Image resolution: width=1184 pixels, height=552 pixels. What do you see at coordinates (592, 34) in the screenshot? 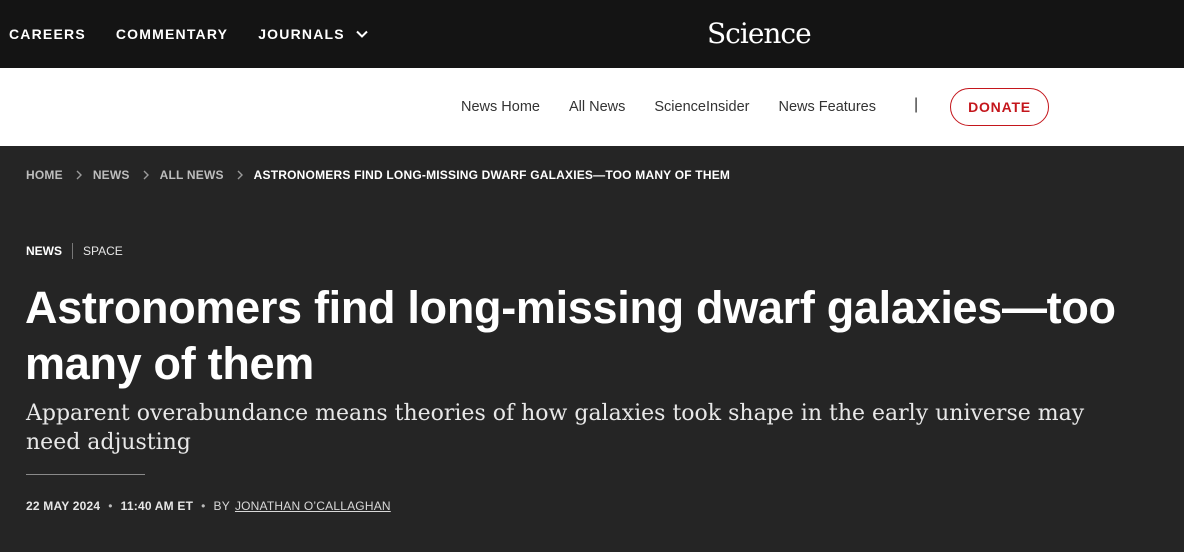
I see `top-bar: CAREERS COMMENTARY JOURNALS Science` at bounding box center [592, 34].